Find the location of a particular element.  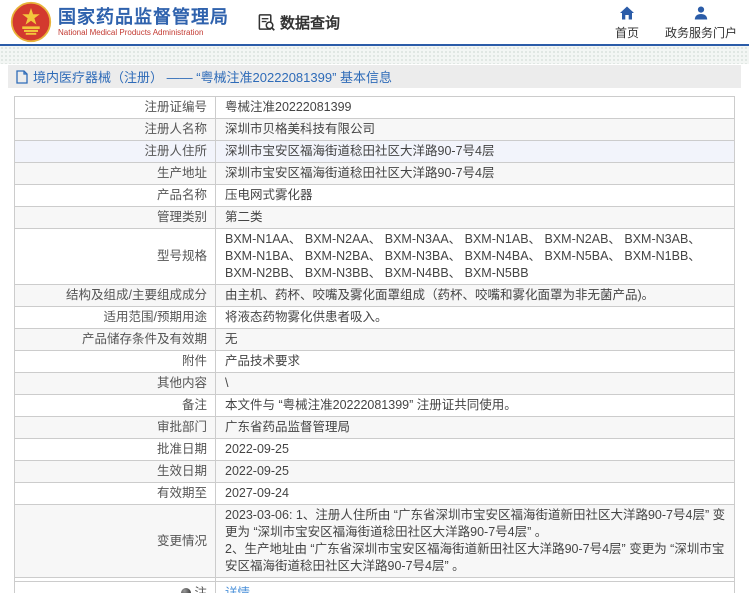

field-value: 广东省药品监督管理局 is located at coordinates (475, 427).